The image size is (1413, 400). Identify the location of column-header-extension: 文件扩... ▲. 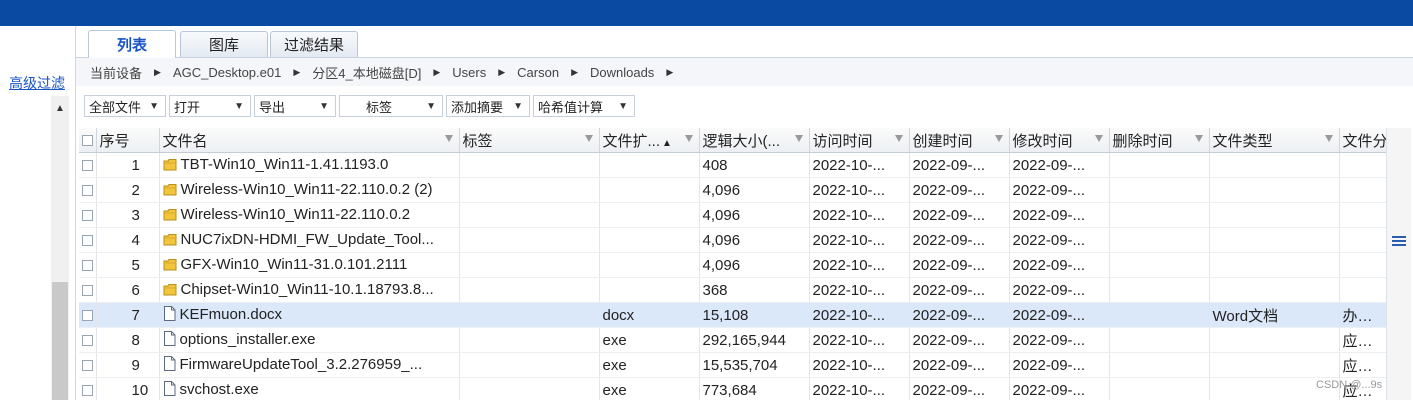
(649, 140).